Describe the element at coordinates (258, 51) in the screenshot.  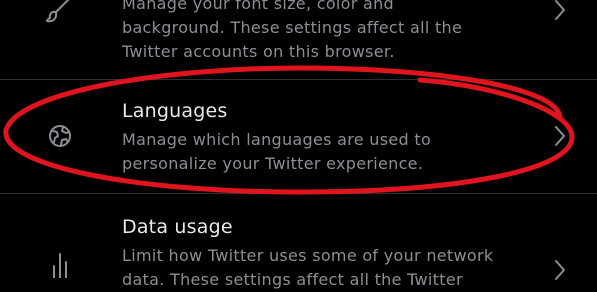
I see `description-line: Twitter accounts on this browser.` at that location.